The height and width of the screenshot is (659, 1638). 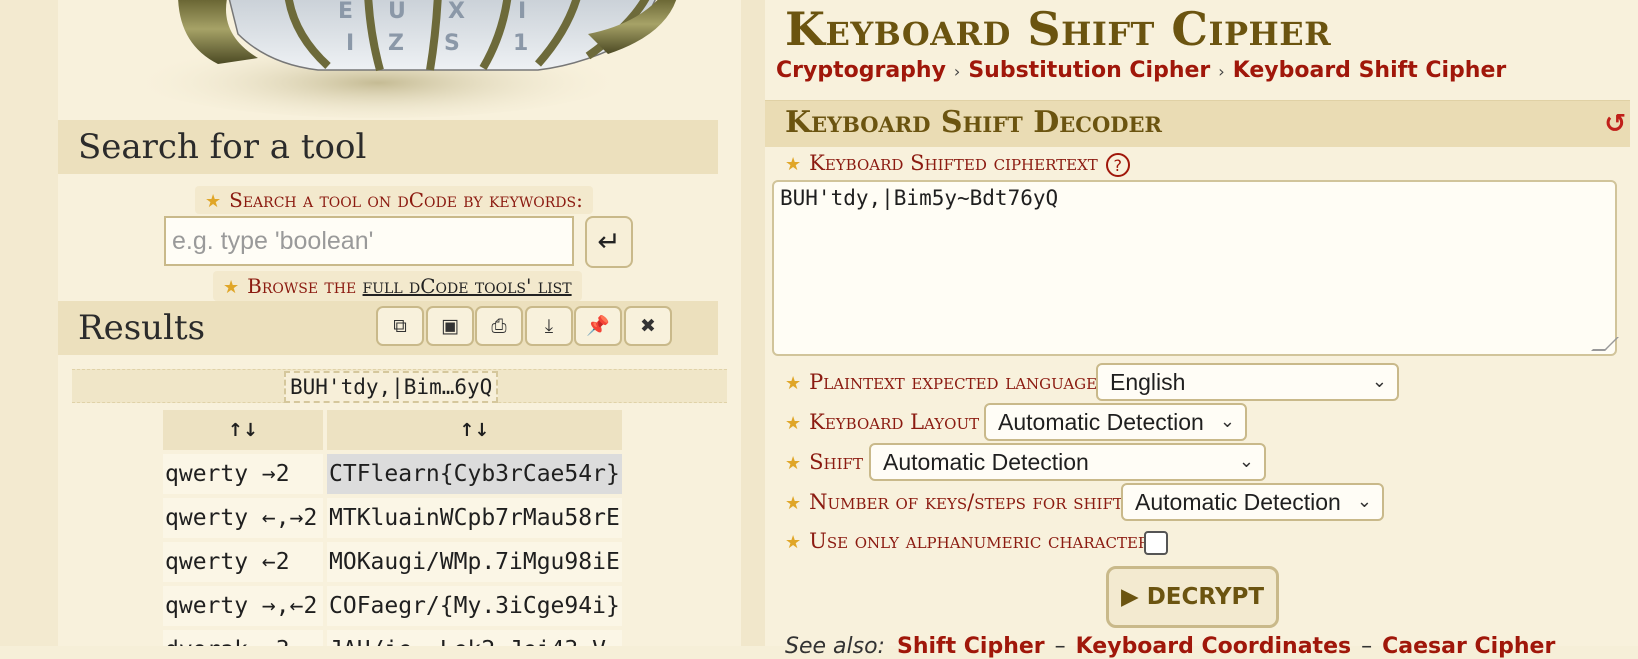 What do you see at coordinates (396, 43) in the screenshot?
I see `svg-text: Z` at bounding box center [396, 43].